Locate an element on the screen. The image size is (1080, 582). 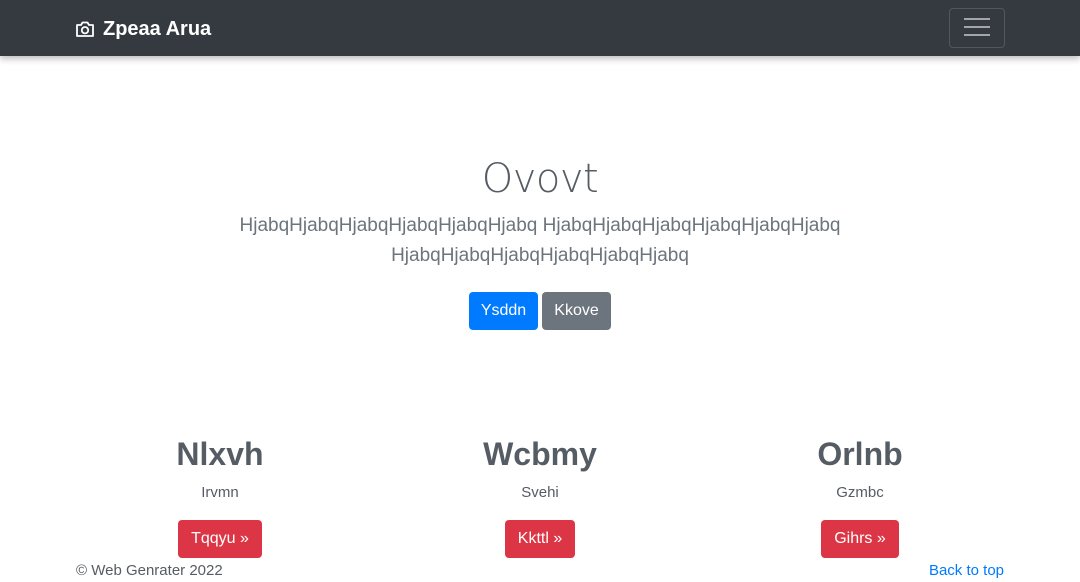
footer-copyright: © Web Genrater 2022 is located at coordinates (149, 570).